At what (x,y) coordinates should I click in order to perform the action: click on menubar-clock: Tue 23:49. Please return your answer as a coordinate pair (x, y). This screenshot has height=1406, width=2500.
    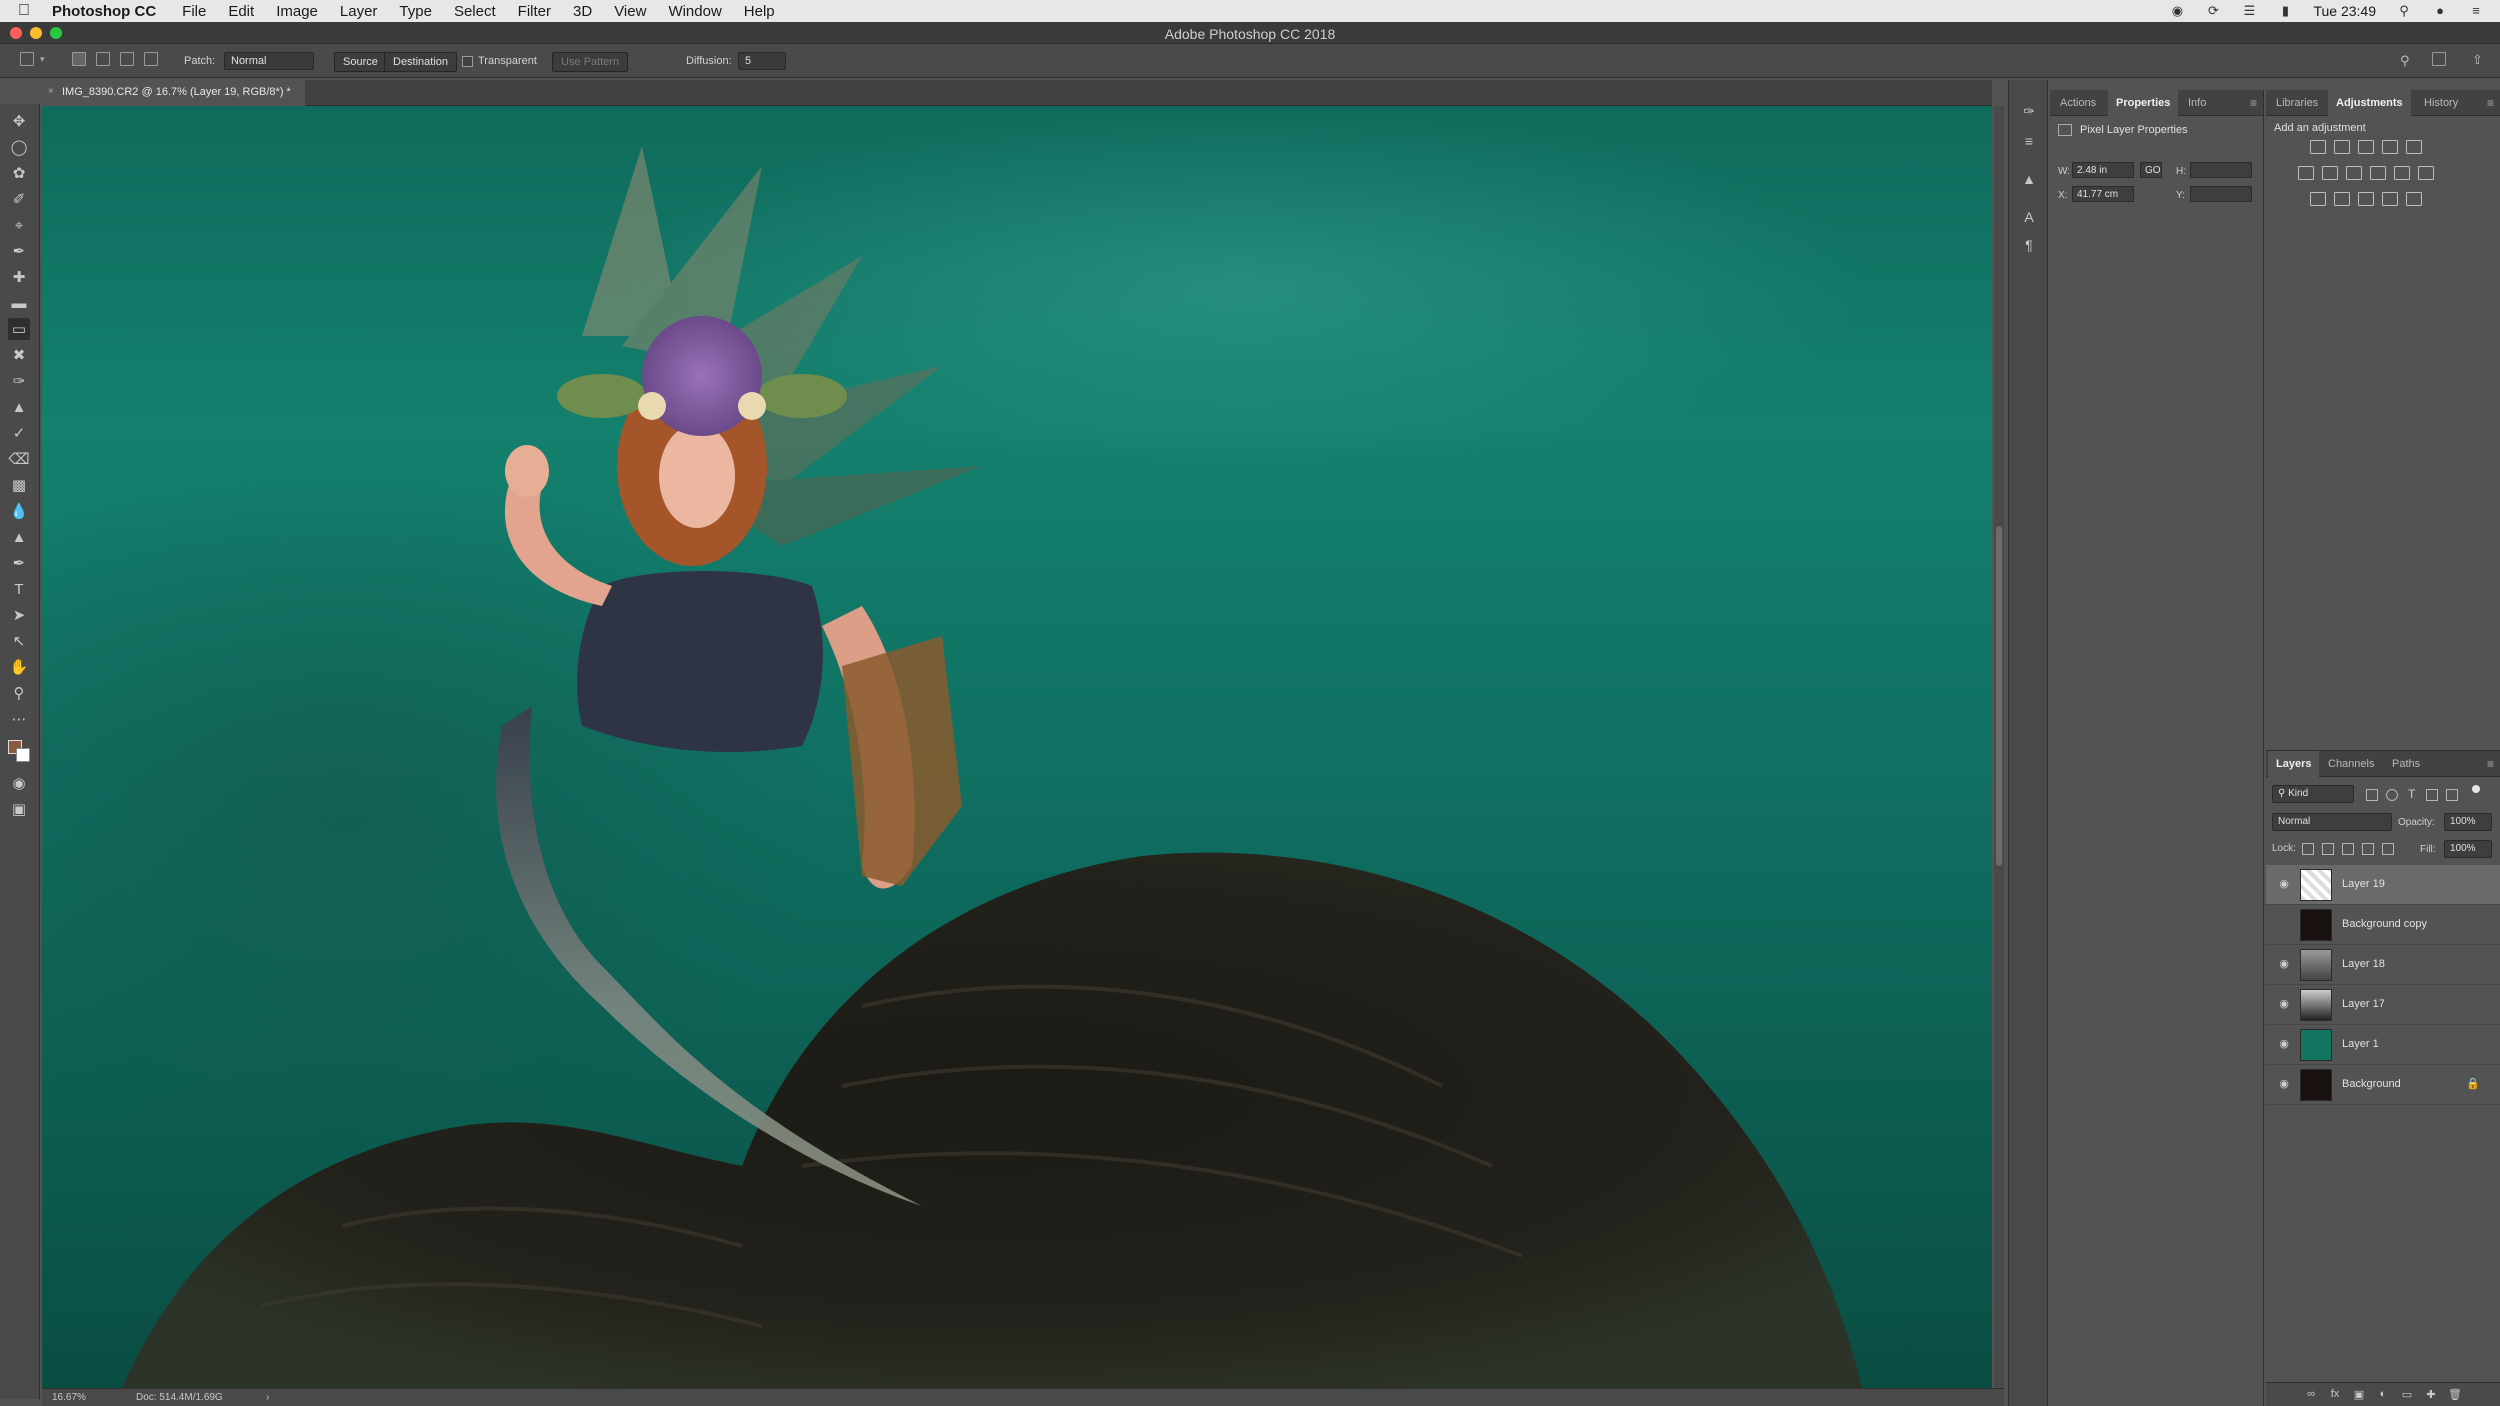
    Looking at the image, I should click on (2344, 11).